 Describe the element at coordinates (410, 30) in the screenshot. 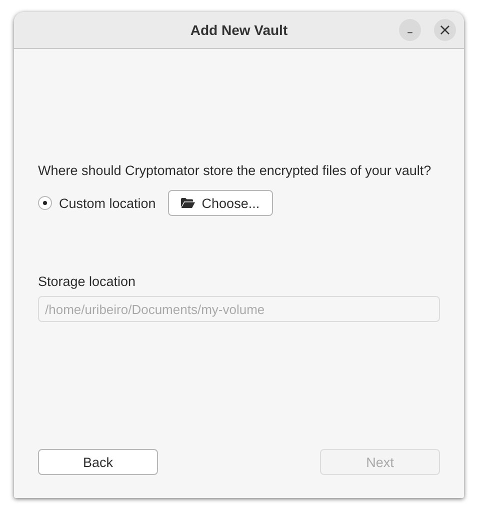

I see `minimize-button: –` at that location.